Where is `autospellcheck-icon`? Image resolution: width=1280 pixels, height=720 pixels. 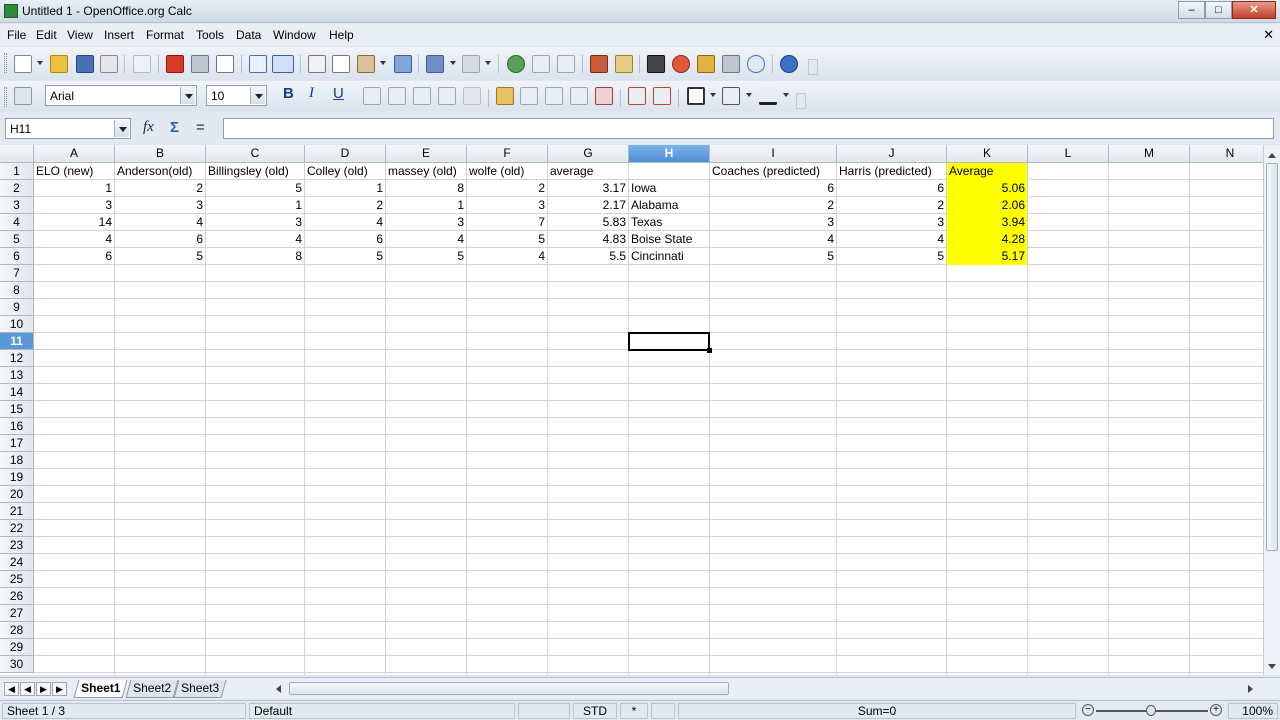
autospellcheck-icon is located at coordinates (283, 64).